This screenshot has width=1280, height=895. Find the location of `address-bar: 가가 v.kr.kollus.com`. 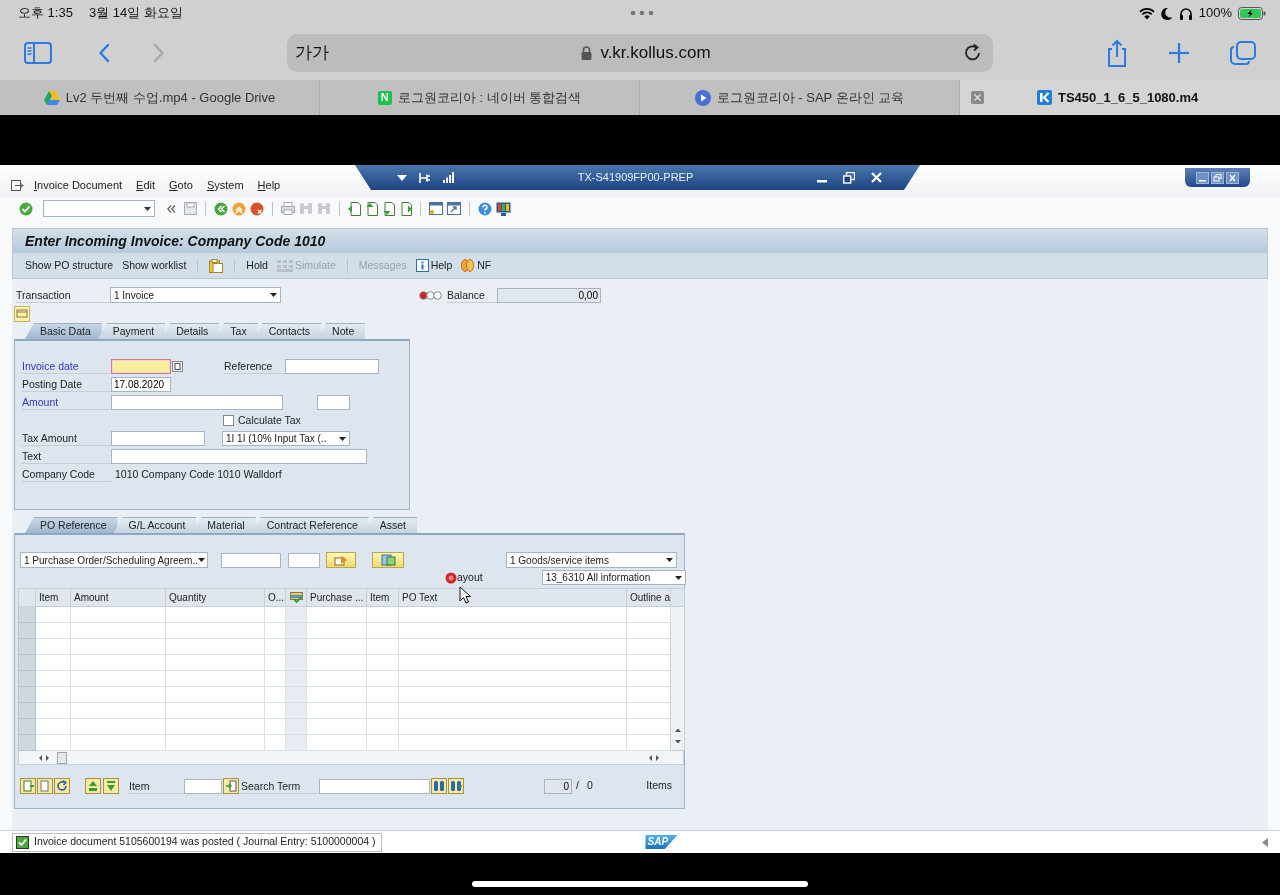

address-bar: 가가 v.kr.kollus.com is located at coordinates (640, 53).